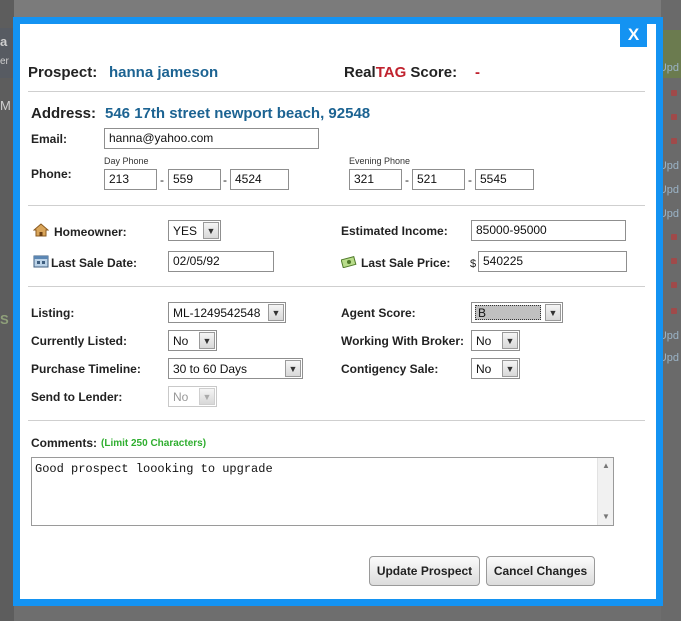 The height and width of the screenshot is (621, 681). I want to click on last-sale-date-label: Last Sale Date:, so click(94, 263).